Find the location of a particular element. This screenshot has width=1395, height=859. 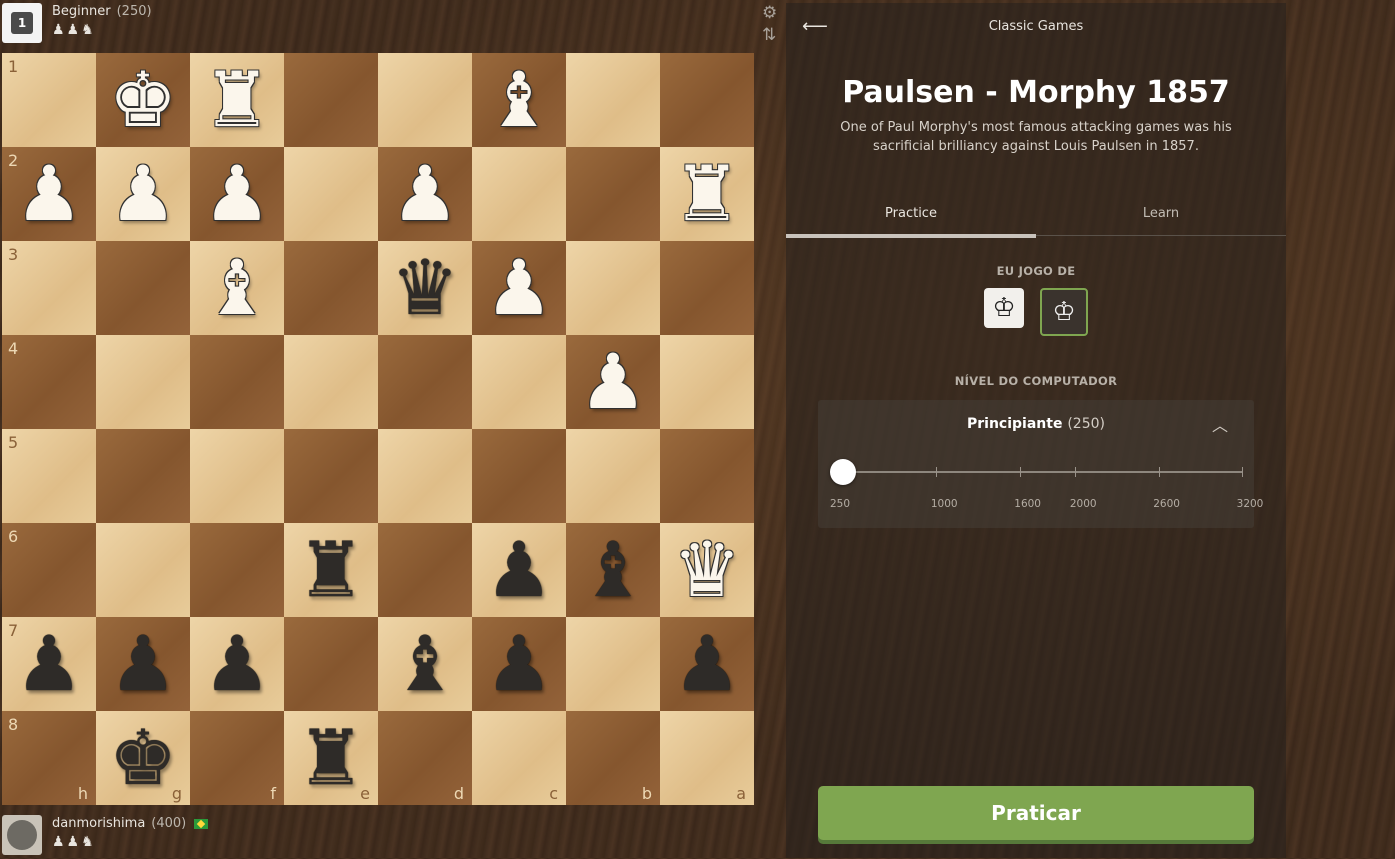

board-square-f7: ♟ is located at coordinates (237, 664).